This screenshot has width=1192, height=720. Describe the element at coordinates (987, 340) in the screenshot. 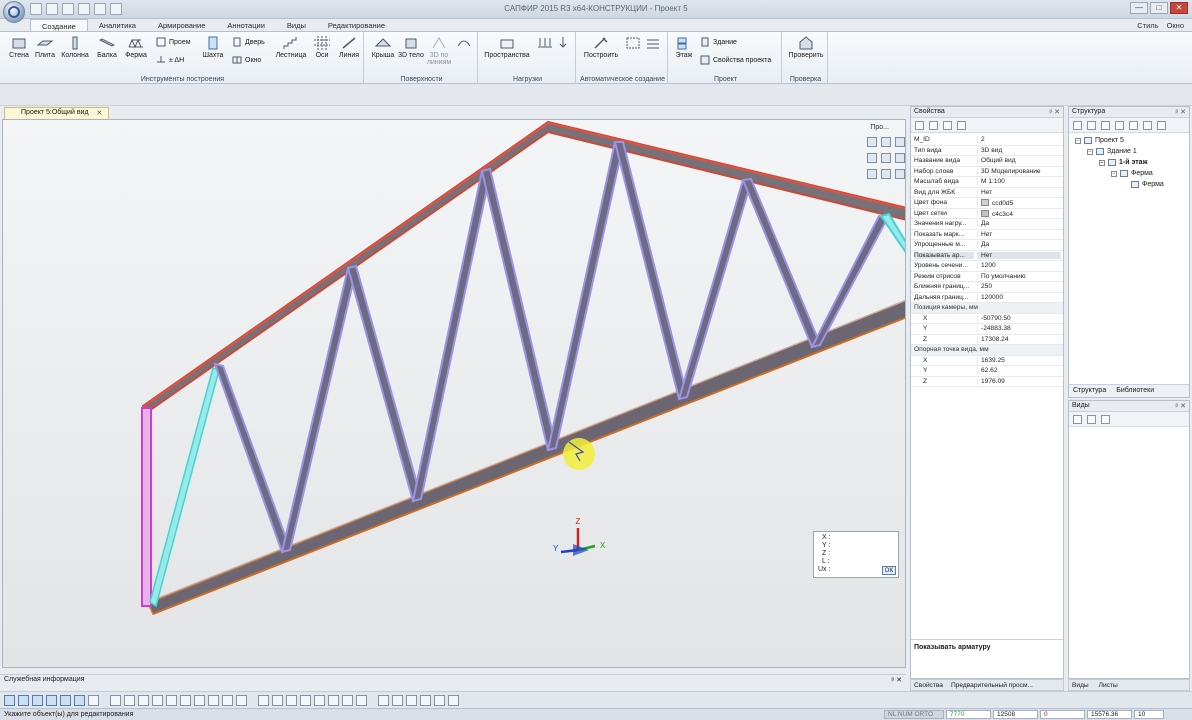

I see `property-row: Z 17308.24` at that location.